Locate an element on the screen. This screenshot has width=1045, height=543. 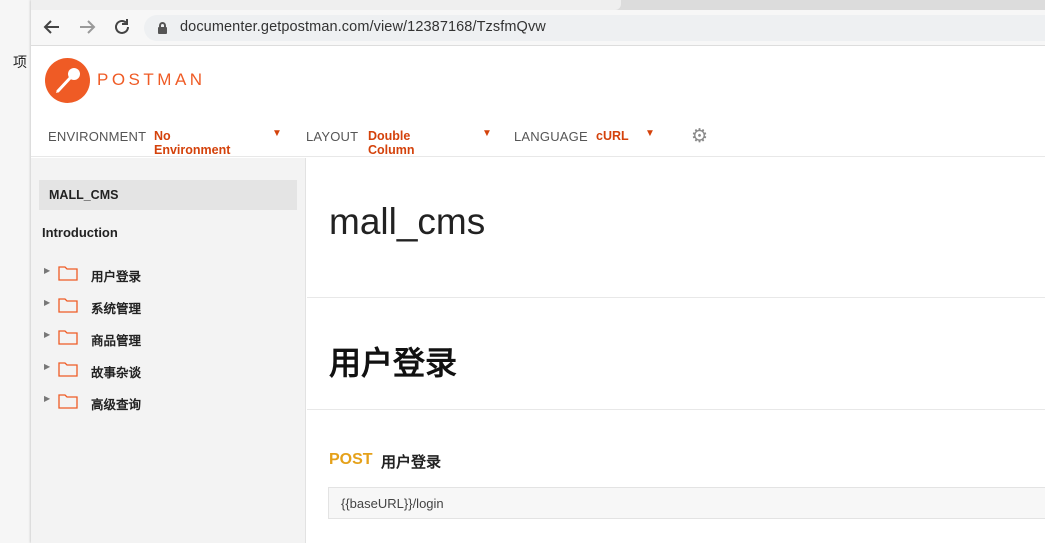
postman-logo-icon is located at coordinates (67, 80).